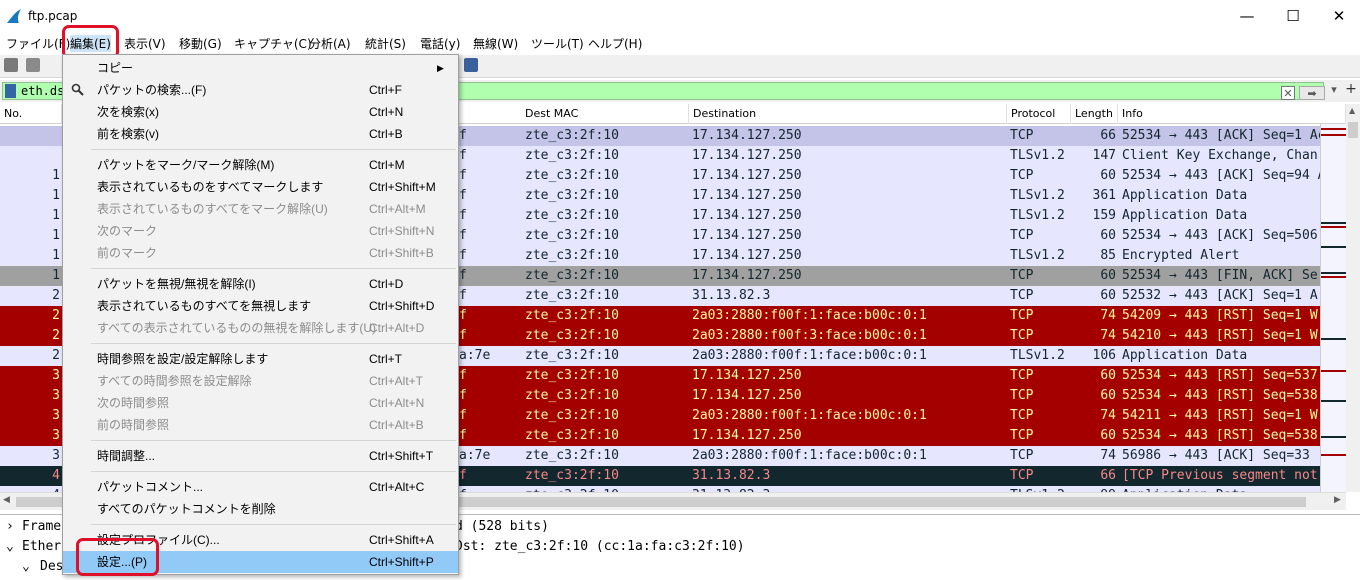  Describe the element at coordinates (401, 253) in the screenshot. I see `edit-menu-shortcut: Ctrl+Shift+B` at that location.